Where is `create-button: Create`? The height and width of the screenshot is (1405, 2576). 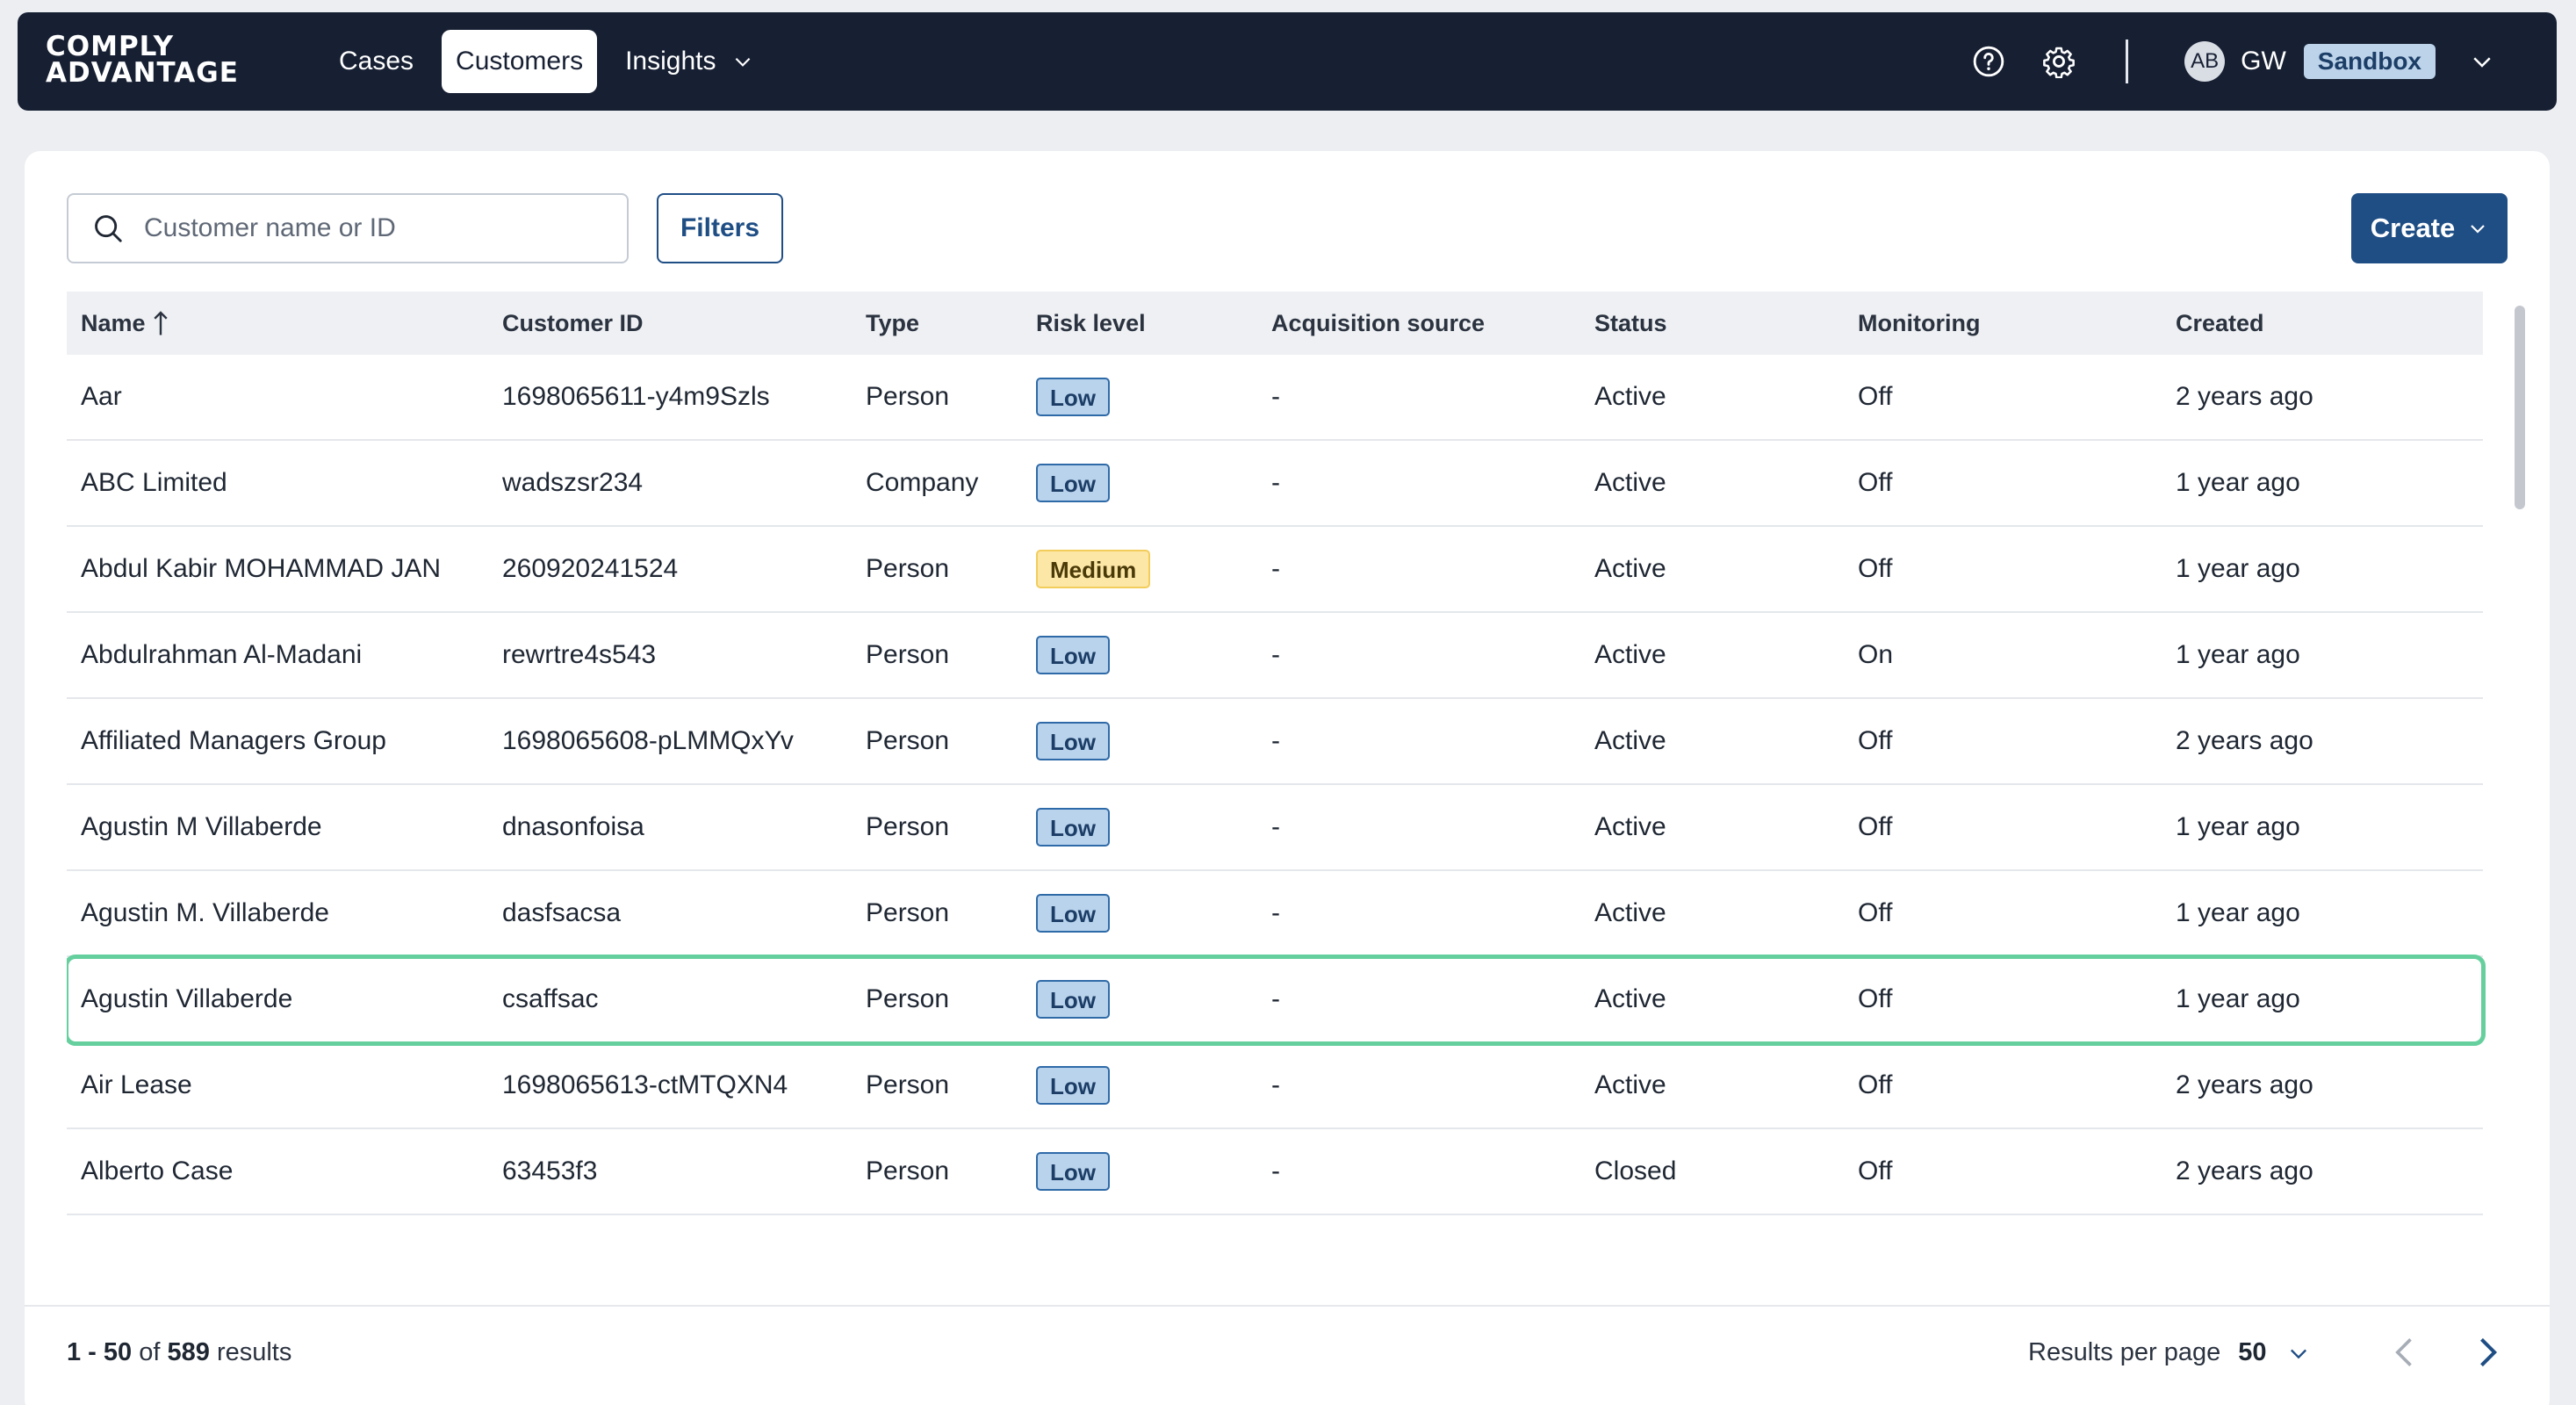 create-button: Create is located at coordinates (2429, 228).